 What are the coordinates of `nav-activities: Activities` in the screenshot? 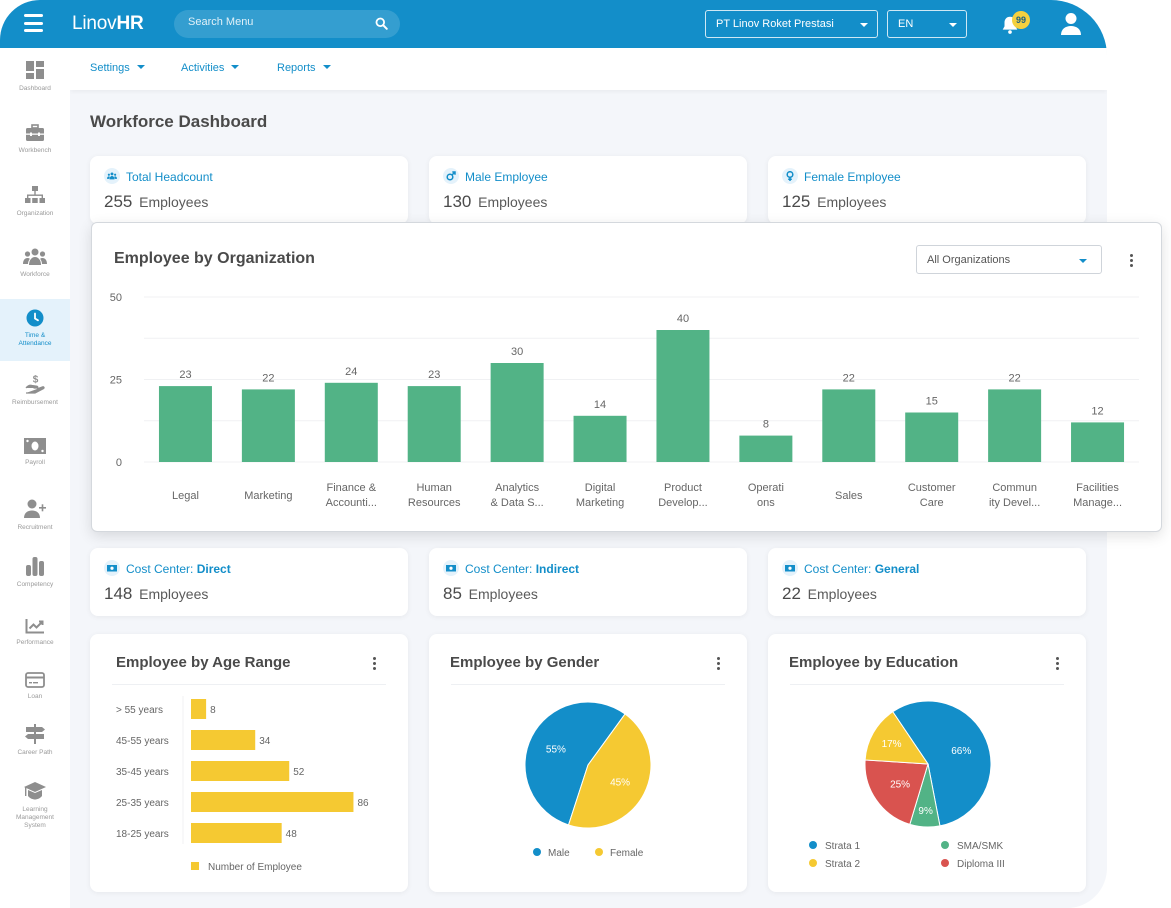 It's located at (210, 68).